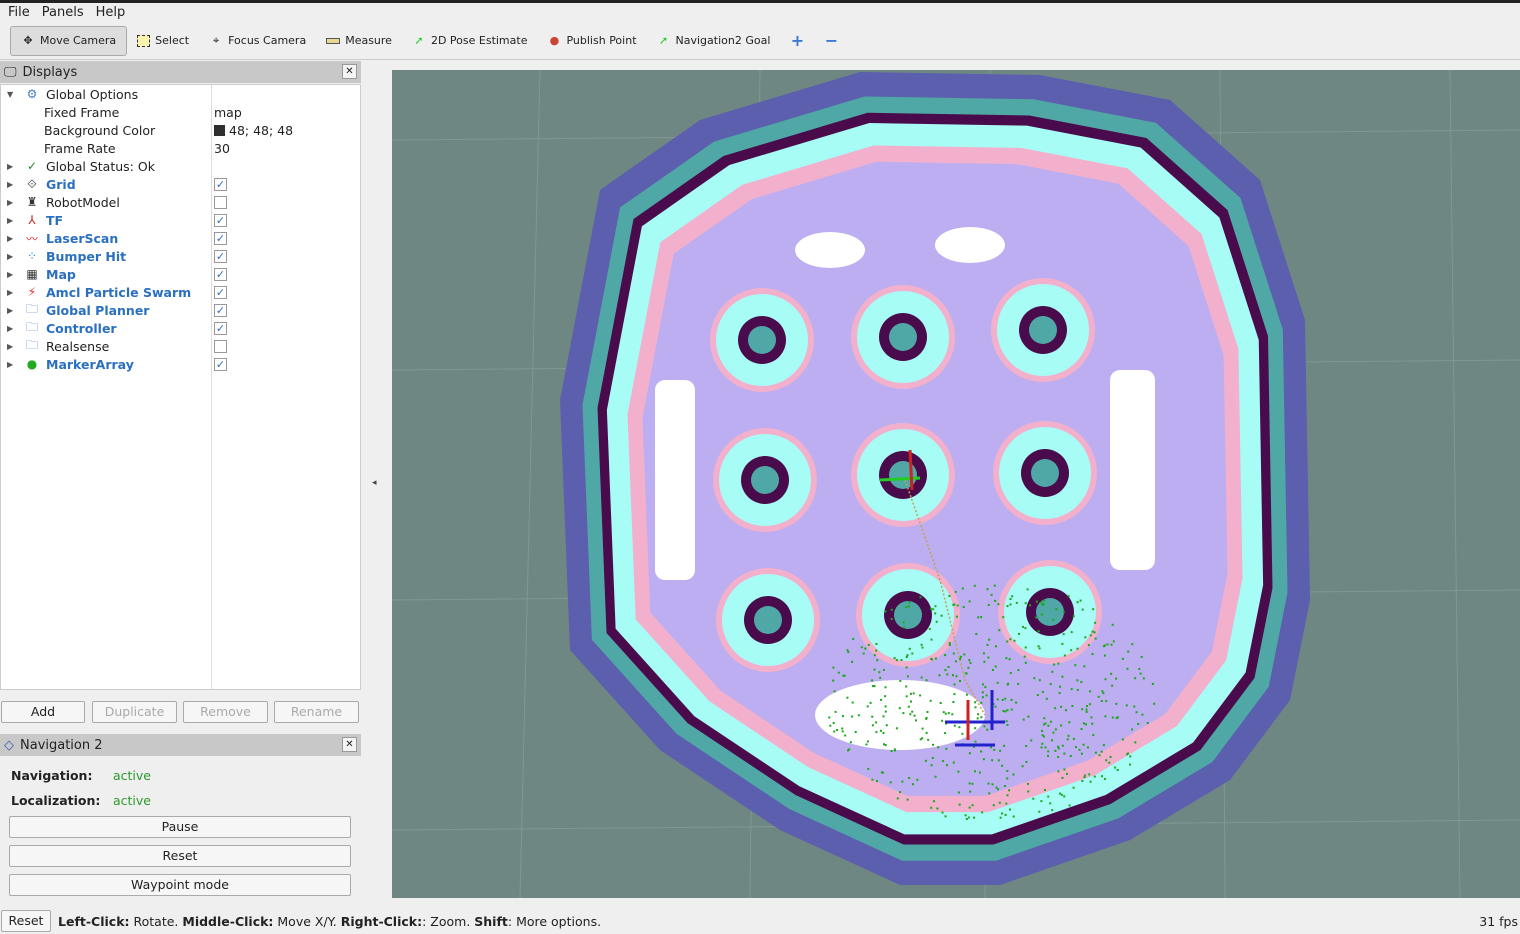  I want to click on display-label: Bumper Hit, so click(86, 256).